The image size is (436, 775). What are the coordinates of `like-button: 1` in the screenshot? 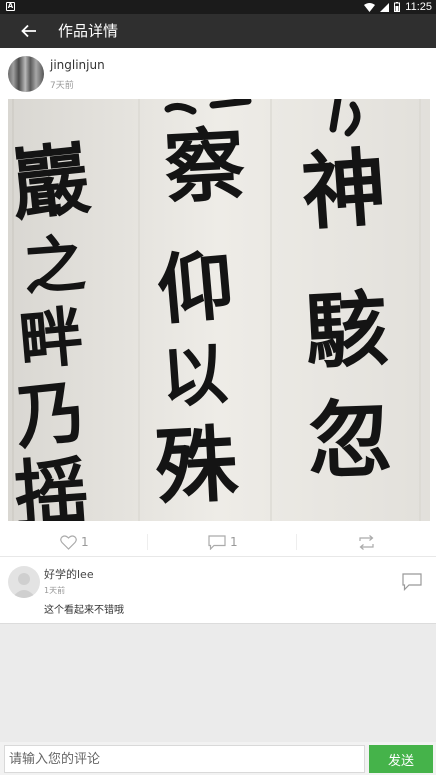 It's located at (74, 542).